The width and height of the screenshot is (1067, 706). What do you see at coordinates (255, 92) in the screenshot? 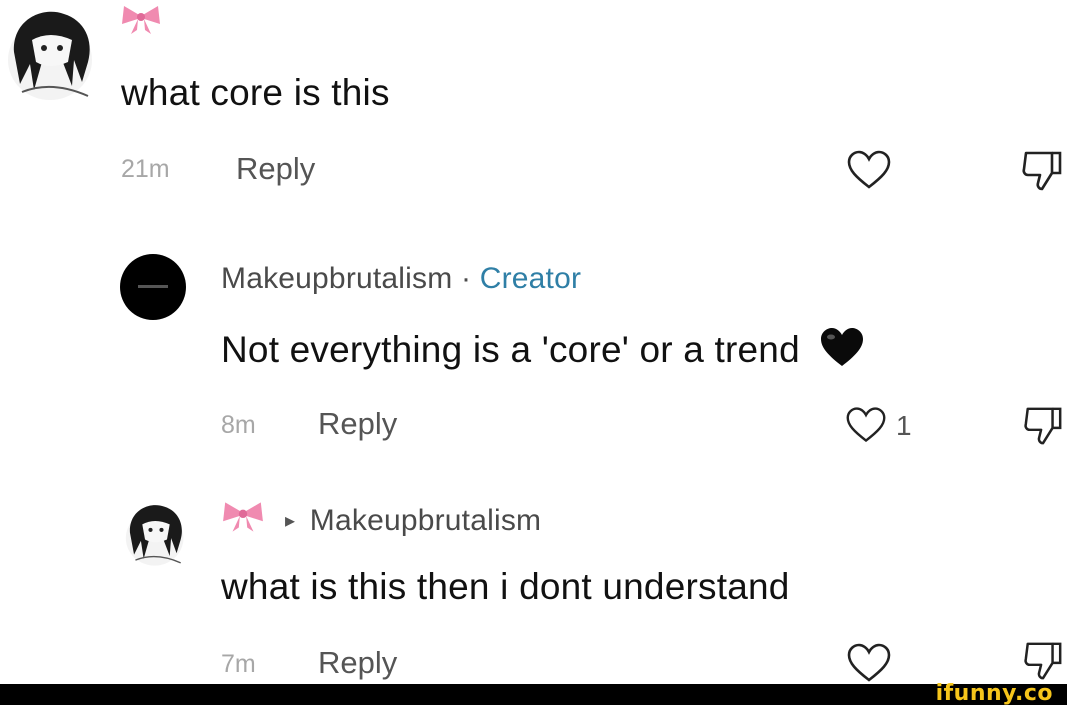
I see `comment-text: what core is this` at bounding box center [255, 92].